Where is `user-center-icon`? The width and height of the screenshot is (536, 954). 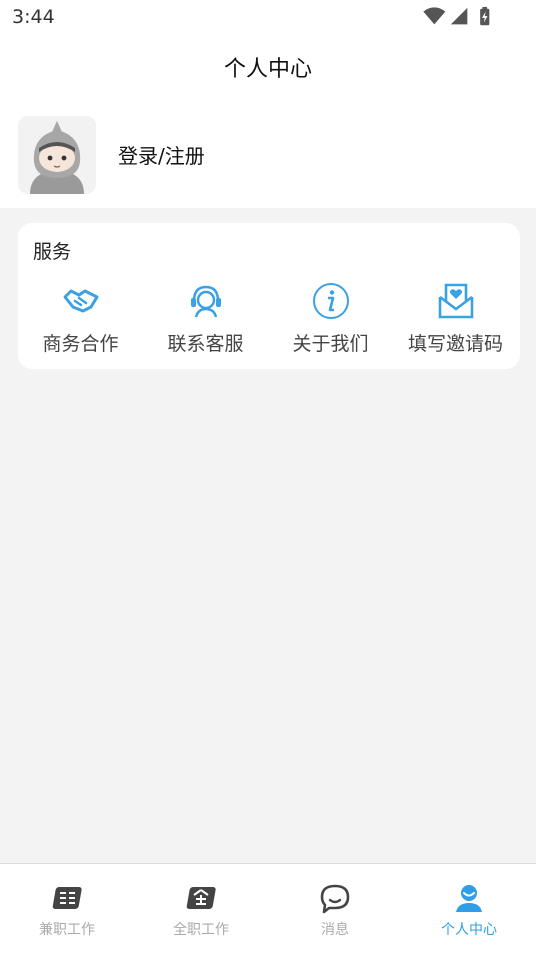
user-center-icon is located at coordinates (469, 898).